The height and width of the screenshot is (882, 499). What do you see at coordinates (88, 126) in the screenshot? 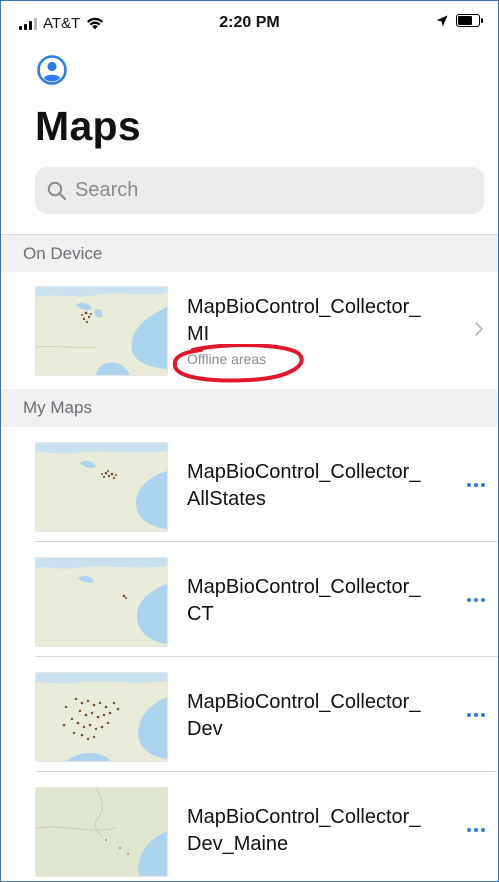
I see `page-title: Maps` at bounding box center [88, 126].